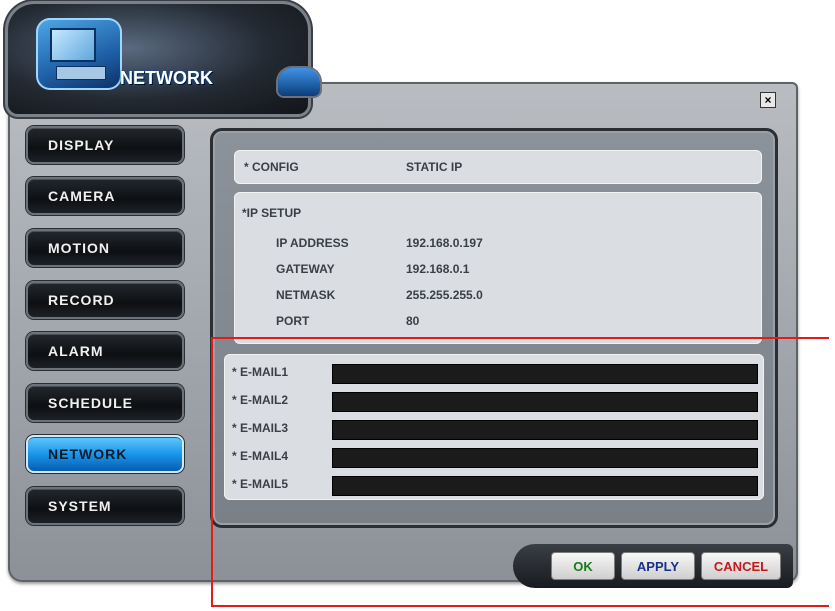 This screenshot has height=611, width=835. I want to click on config-label: * CONFIG, so click(271, 167).